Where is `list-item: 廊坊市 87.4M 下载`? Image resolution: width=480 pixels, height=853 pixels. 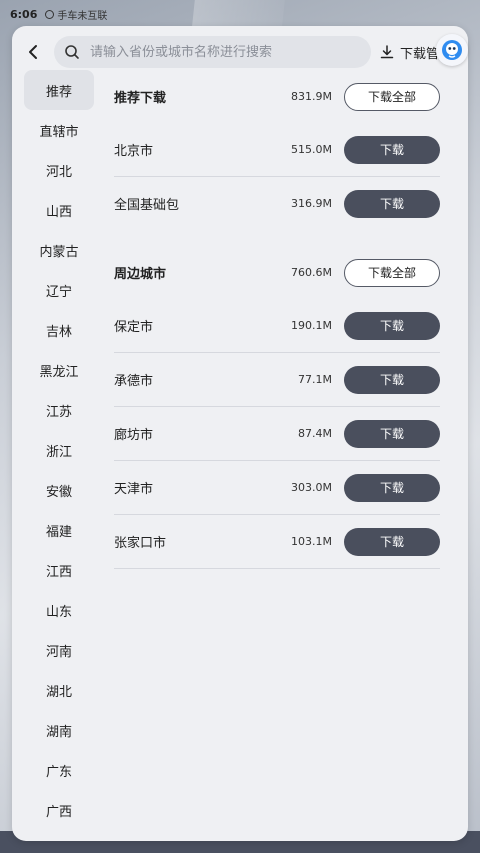
list-item: 廊坊市 87.4M 下载 is located at coordinates (277, 434).